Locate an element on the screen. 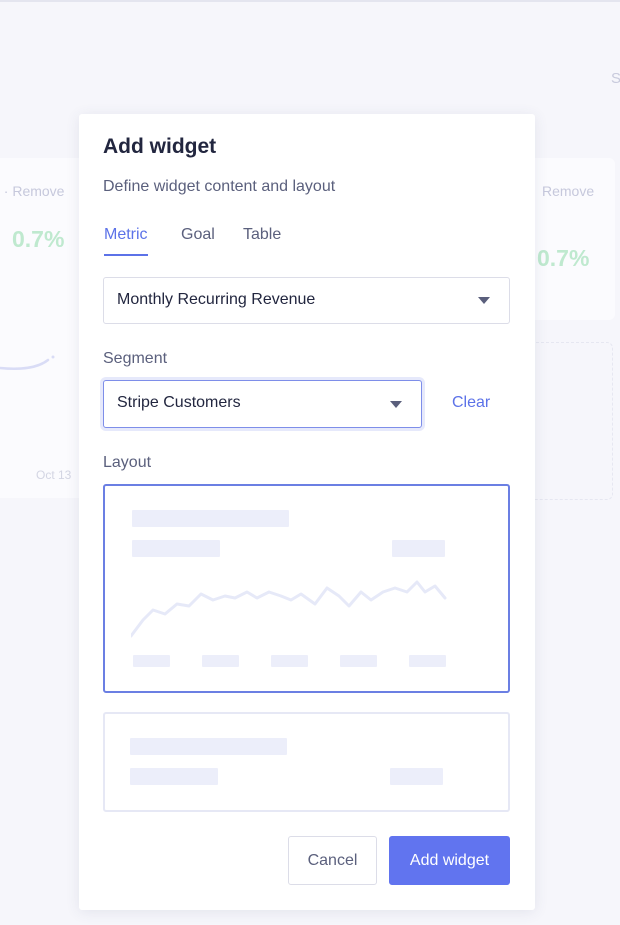  tab-table: Table is located at coordinates (262, 240).